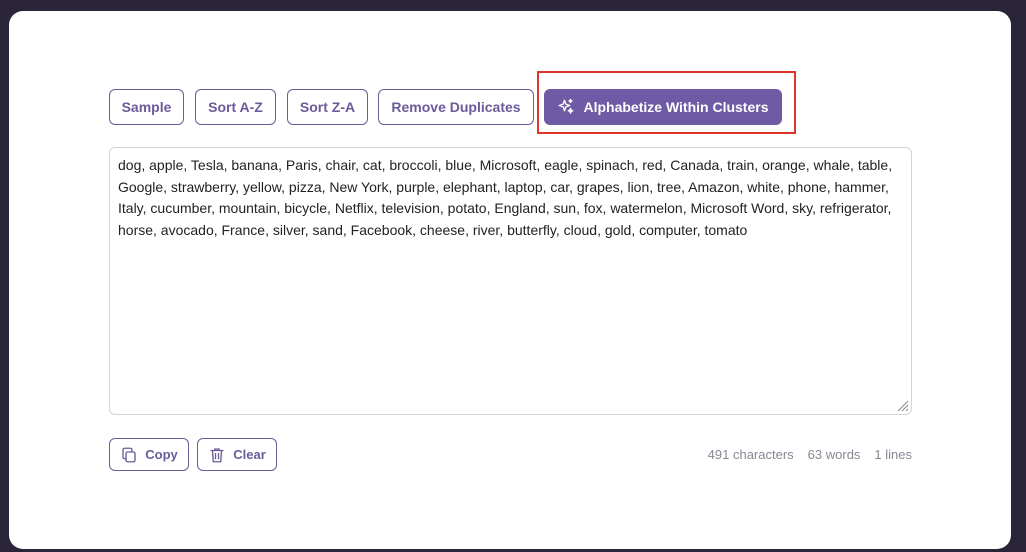 This screenshot has height=552, width=1026. What do you see at coordinates (834, 454) in the screenshot?
I see `word-count: 63 words` at bounding box center [834, 454].